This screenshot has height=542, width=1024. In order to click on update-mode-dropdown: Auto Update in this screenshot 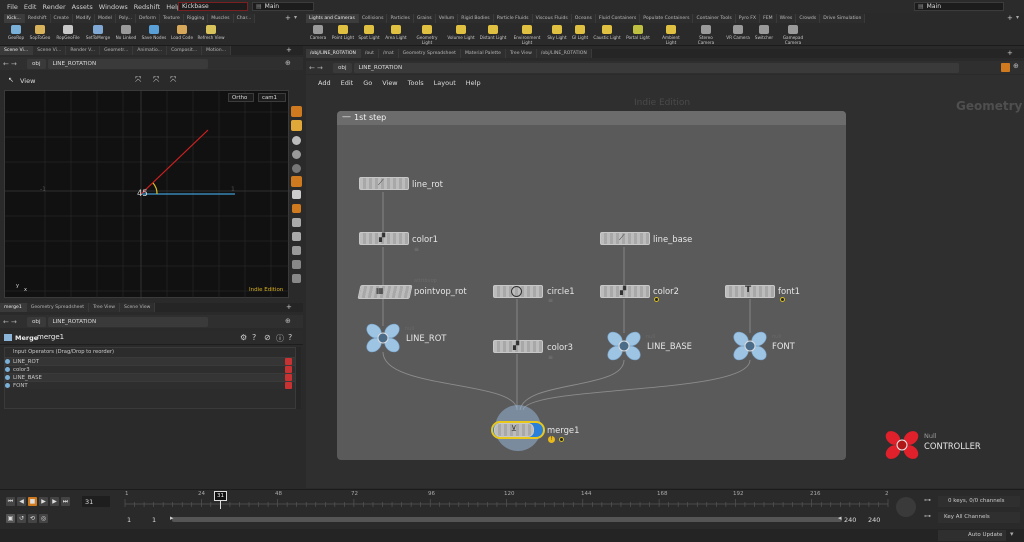, I will do `click(972, 535)`.